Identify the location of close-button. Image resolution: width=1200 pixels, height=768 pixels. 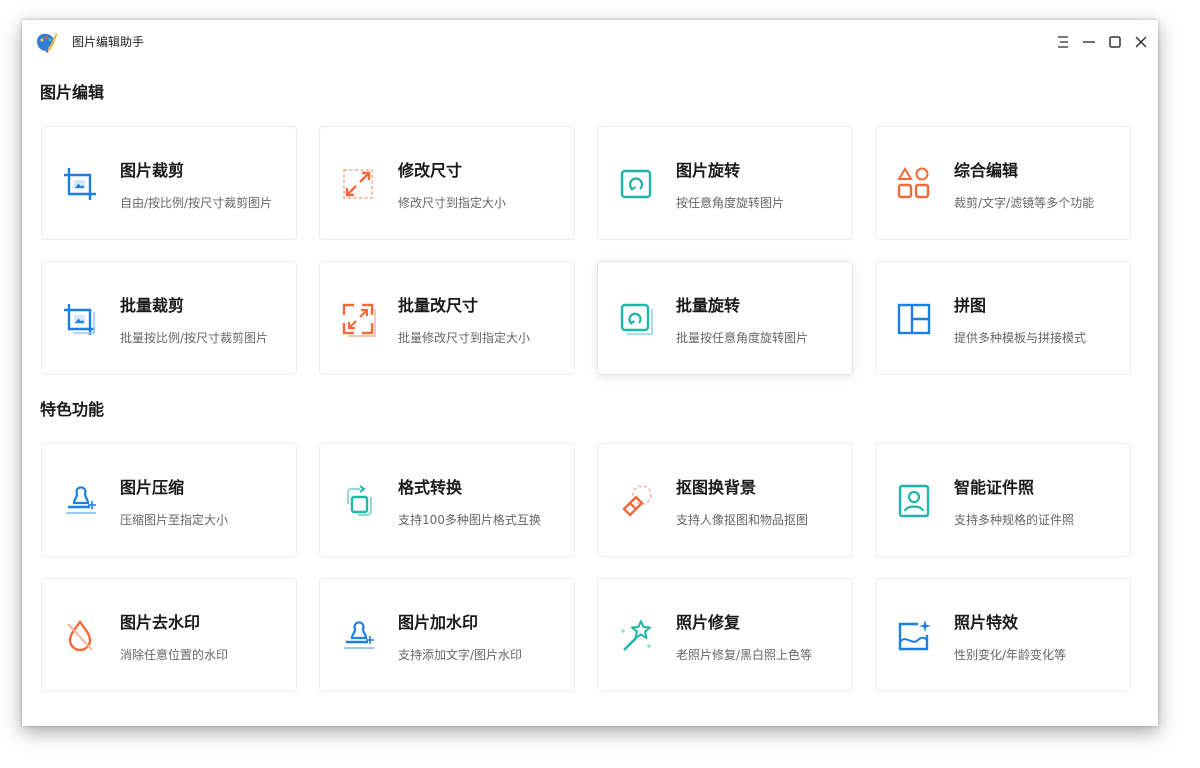
(1141, 42).